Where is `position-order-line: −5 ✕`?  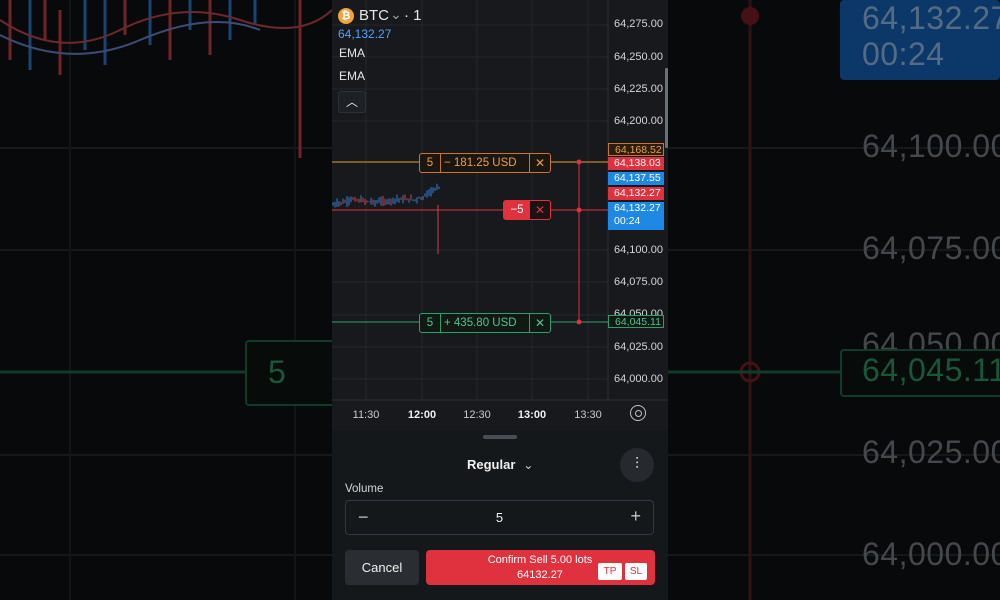 position-order-line: −5 ✕ is located at coordinates (527, 210).